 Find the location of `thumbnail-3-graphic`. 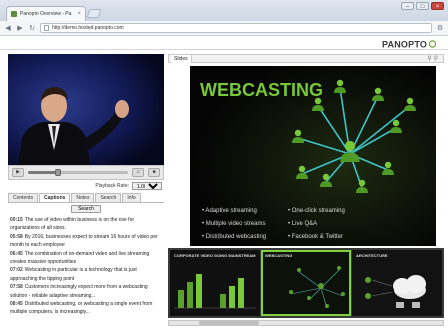

thumbnail-3-graphic is located at coordinates (397, 283).